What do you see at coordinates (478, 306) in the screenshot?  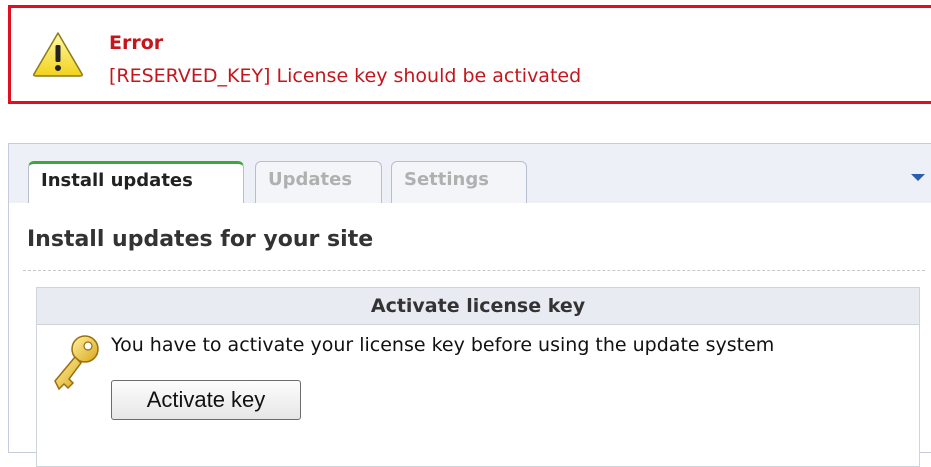 I see `license-box-header: Activate license key` at bounding box center [478, 306].